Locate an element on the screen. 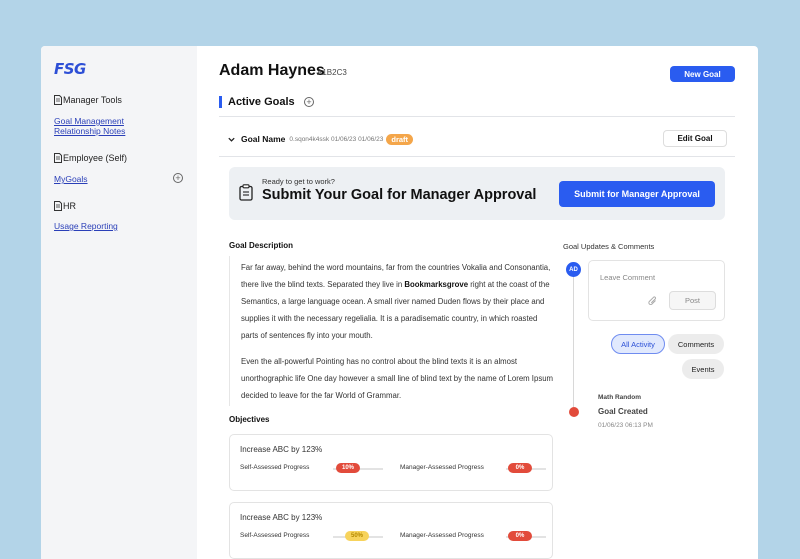 Image resolution: width=800 pixels, height=559 pixels. goal-name: Goal Name is located at coordinates (263, 139).